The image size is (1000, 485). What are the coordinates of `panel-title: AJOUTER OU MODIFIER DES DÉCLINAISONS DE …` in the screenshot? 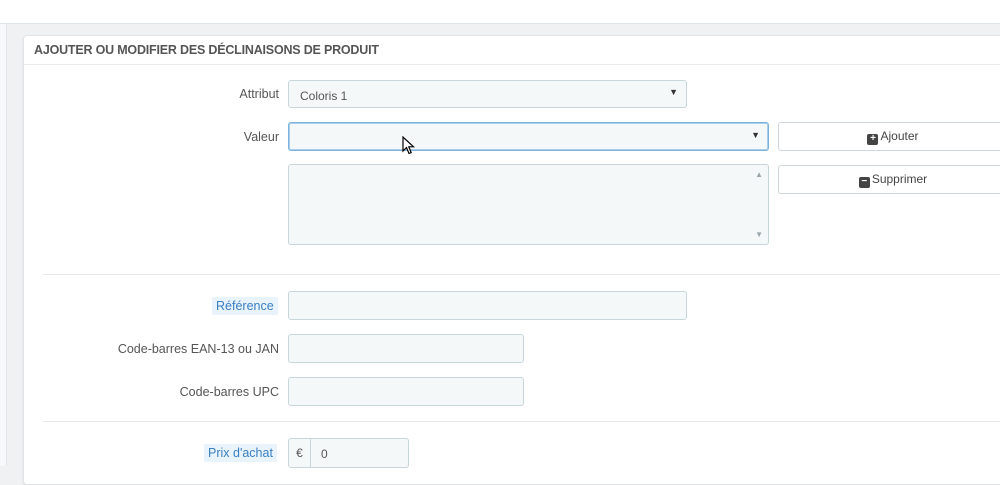 It's located at (512, 50).